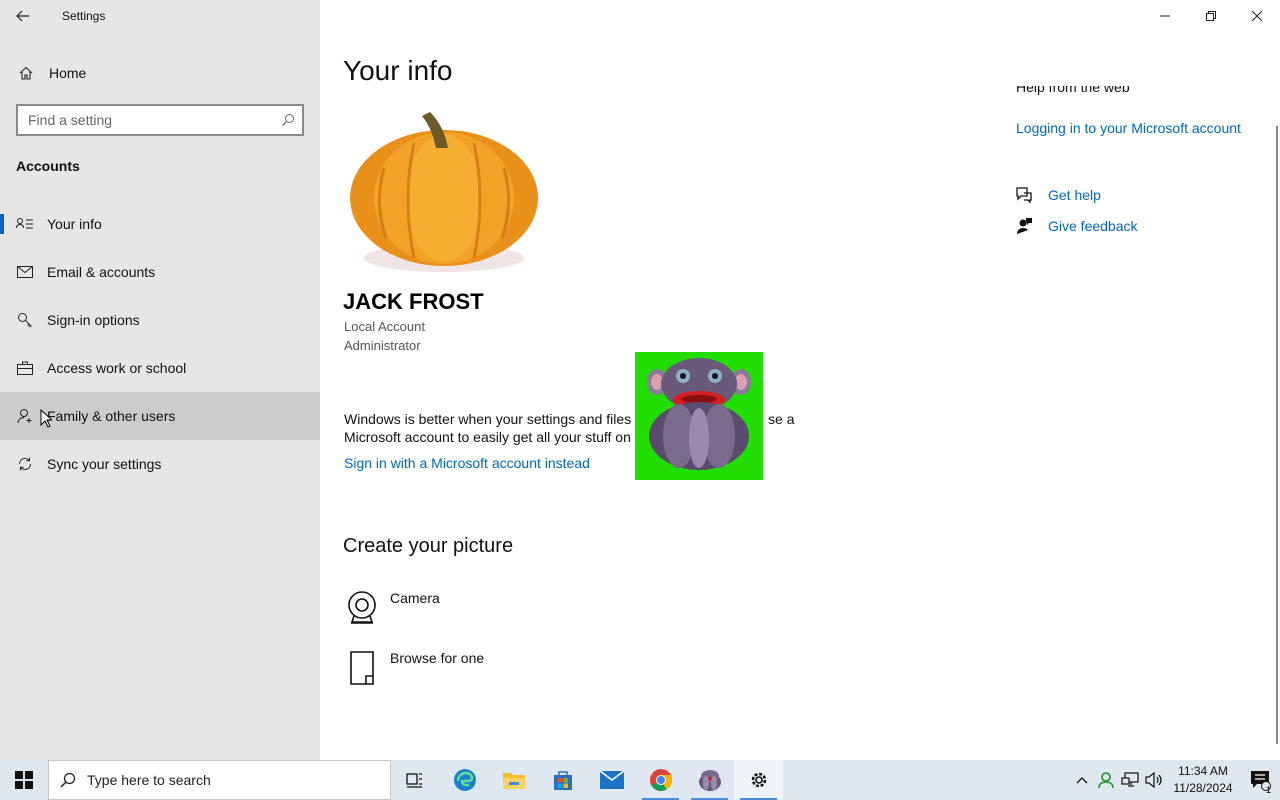 The height and width of the screenshot is (800, 1280). I want to click on clock-time: 11:34 AM, so click(1203, 771).